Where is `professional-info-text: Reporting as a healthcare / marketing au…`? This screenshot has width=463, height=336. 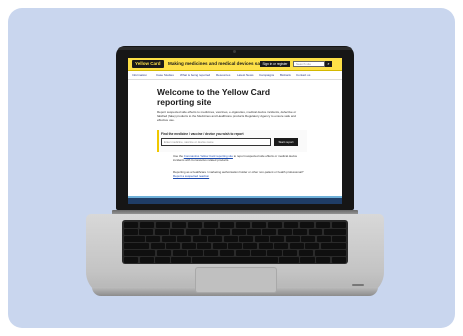 professional-info-text: Reporting as a healthcare / marketing au… is located at coordinates (240, 174).